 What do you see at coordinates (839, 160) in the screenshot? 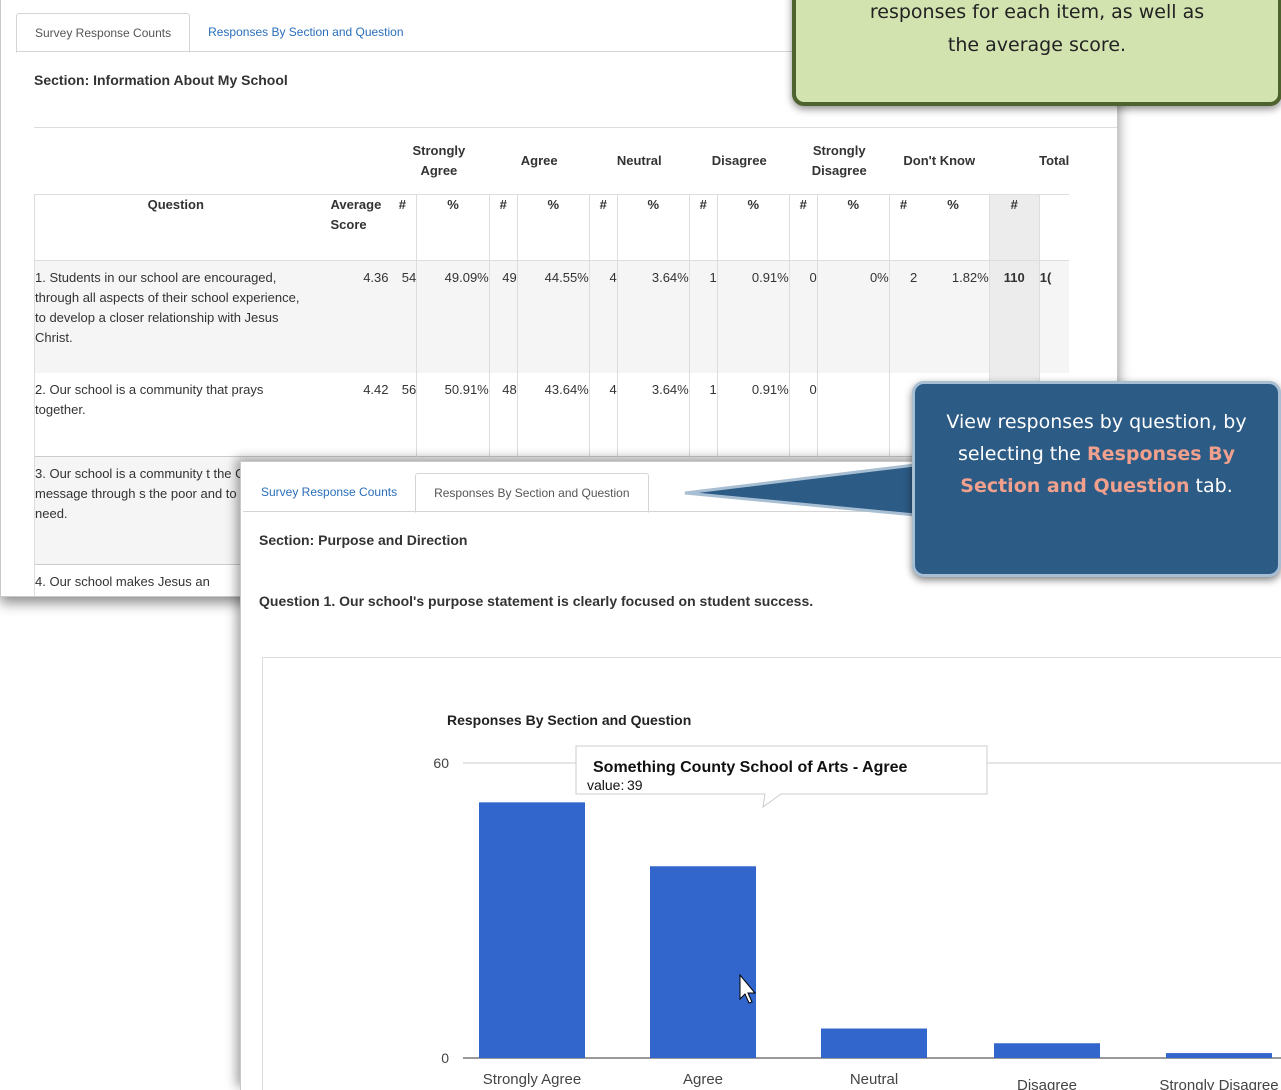
I see `group-header: Strongly Disagree` at bounding box center [839, 160].